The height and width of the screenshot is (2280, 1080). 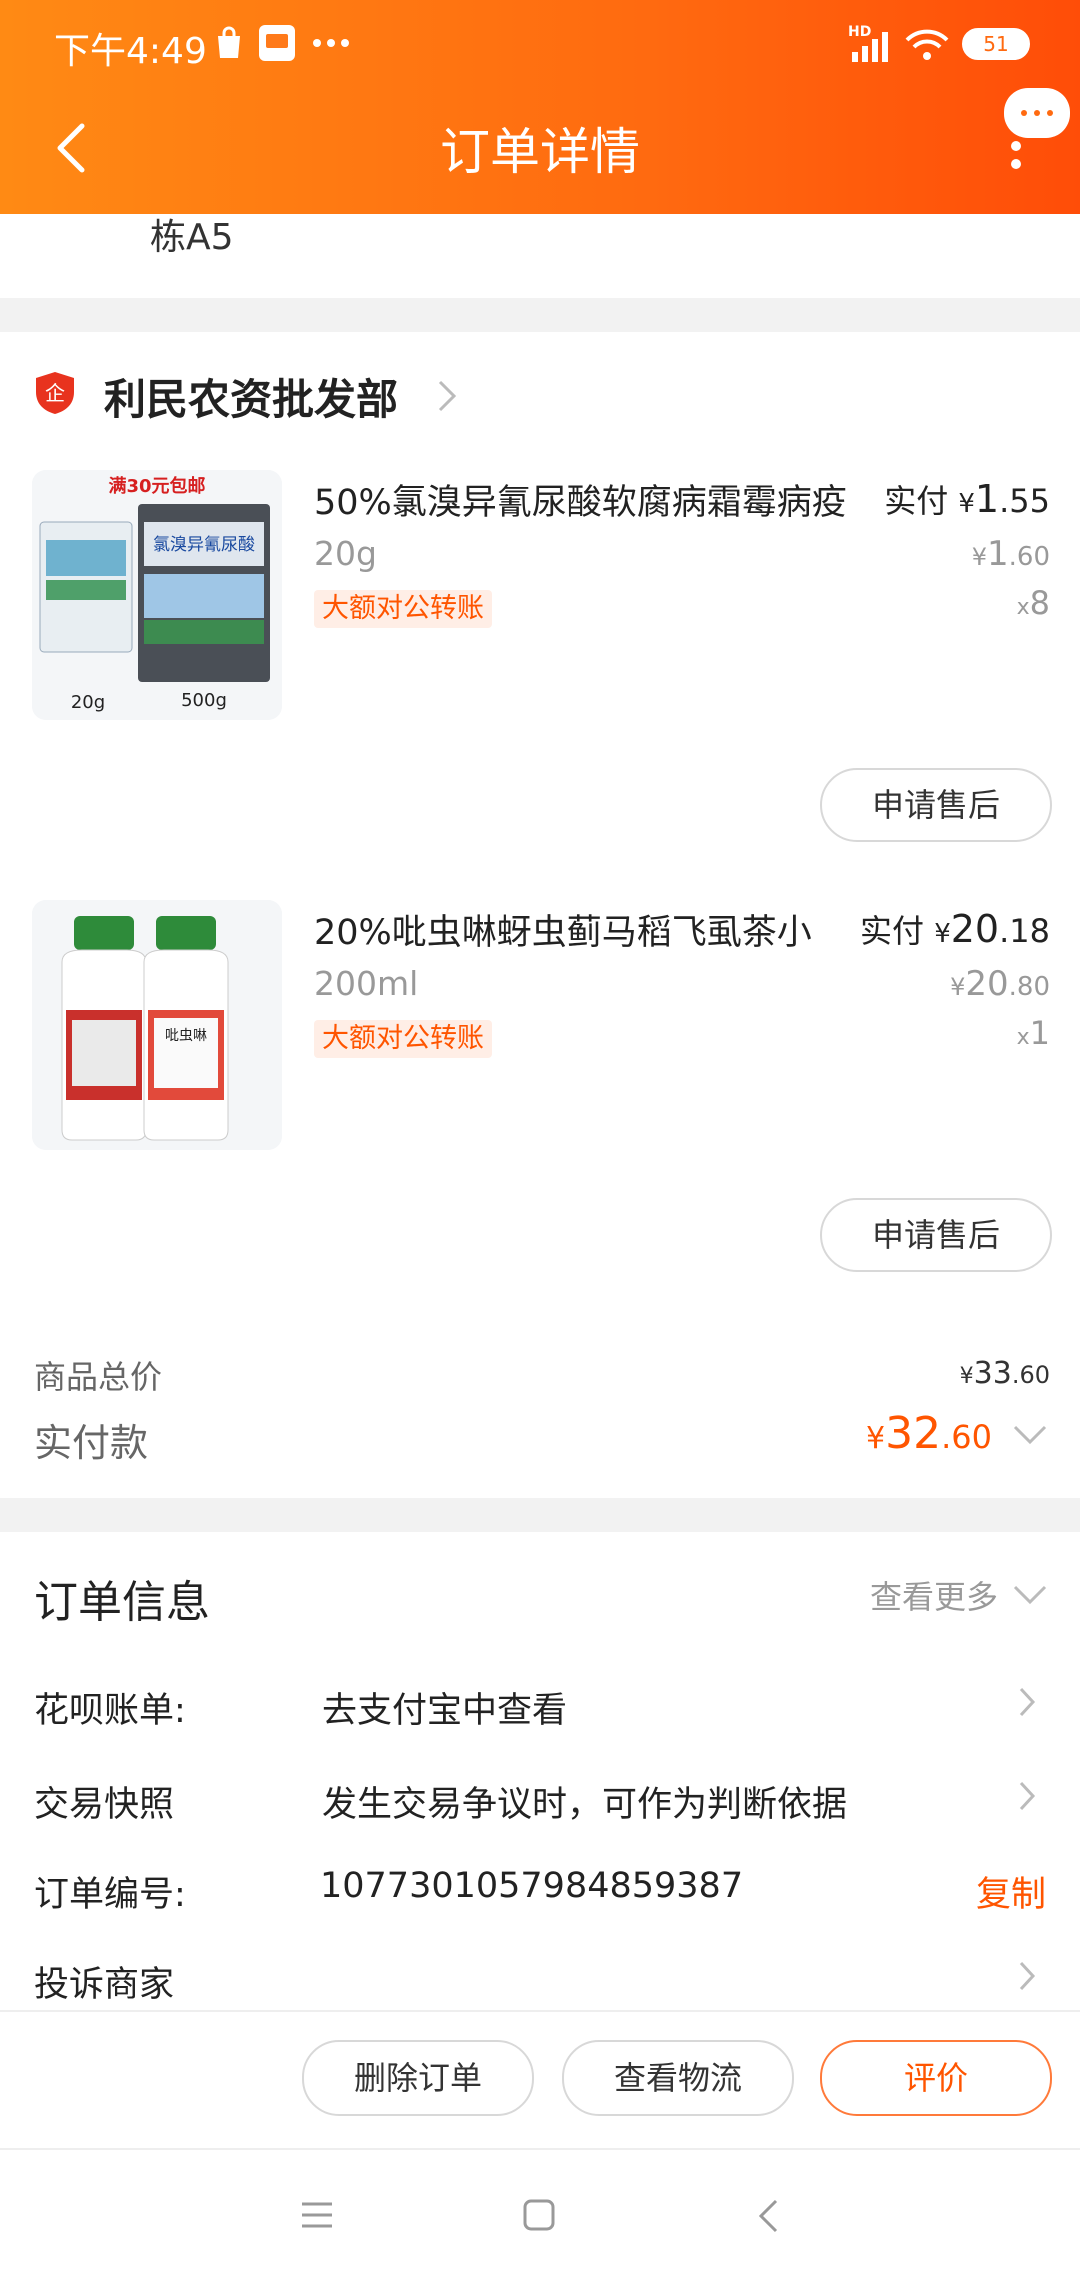 What do you see at coordinates (540, 152) in the screenshot?
I see `page-title: 订单详情` at bounding box center [540, 152].